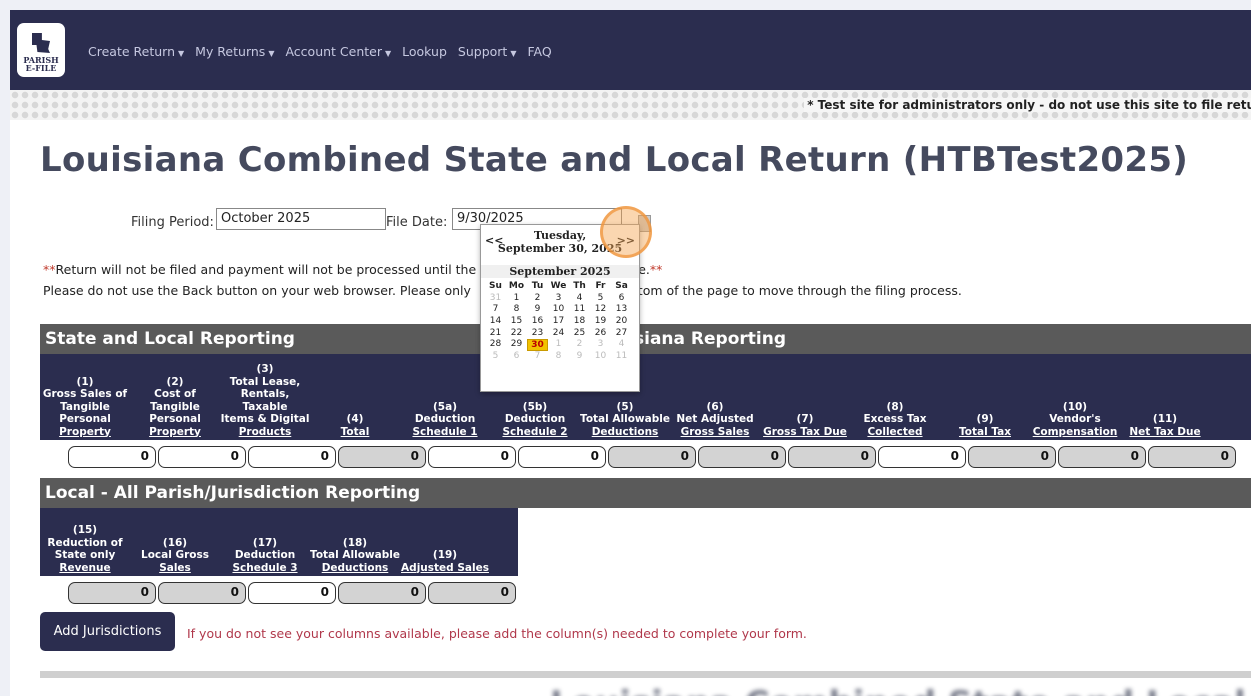  What do you see at coordinates (445, 419) in the screenshot?
I see `column-header: (5a) Deduction Schedule 1` at bounding box center [445, 419].